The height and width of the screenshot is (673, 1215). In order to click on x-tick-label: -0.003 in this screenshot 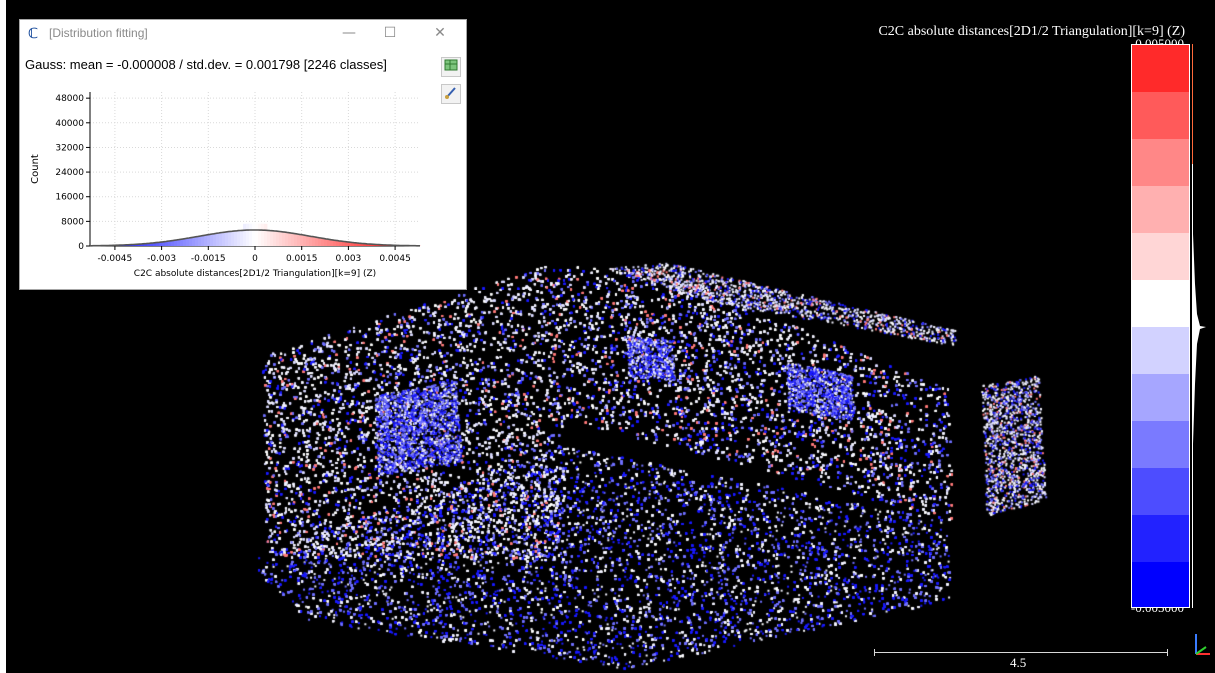, I will do `click(161, 259)`.